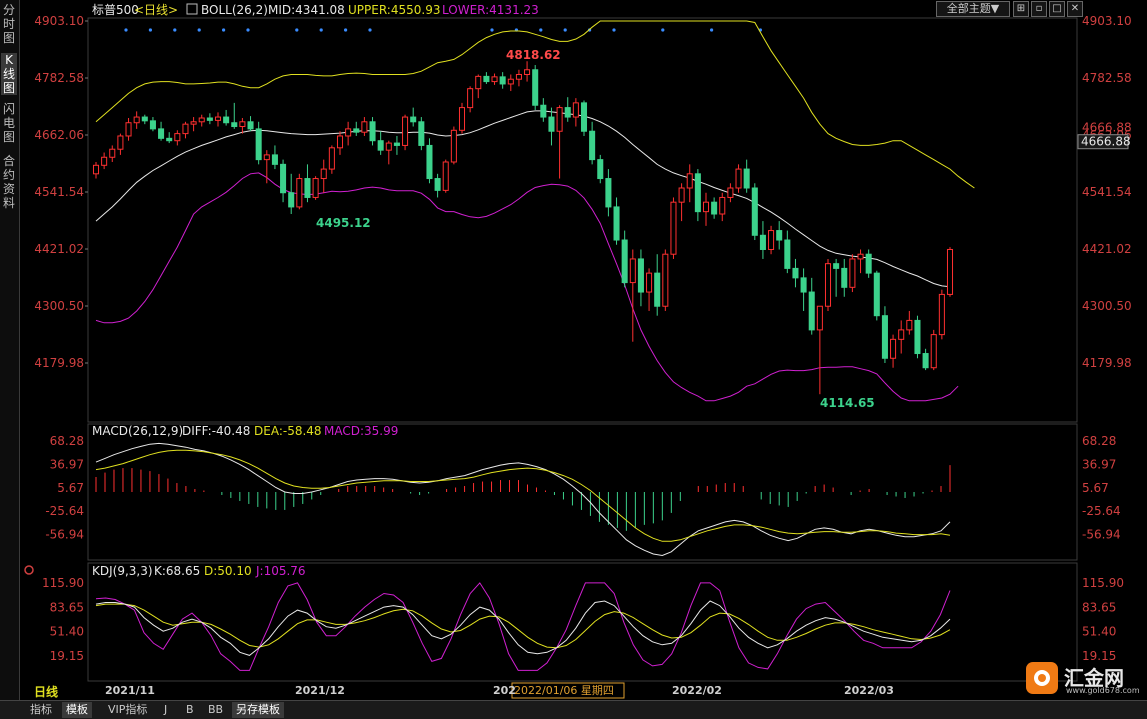 This screenshot has height=719, width=1147. Describe the element at coordinates (1103, 690) in the screenshot. I see `logo-url: www.gold678.com` at that location.